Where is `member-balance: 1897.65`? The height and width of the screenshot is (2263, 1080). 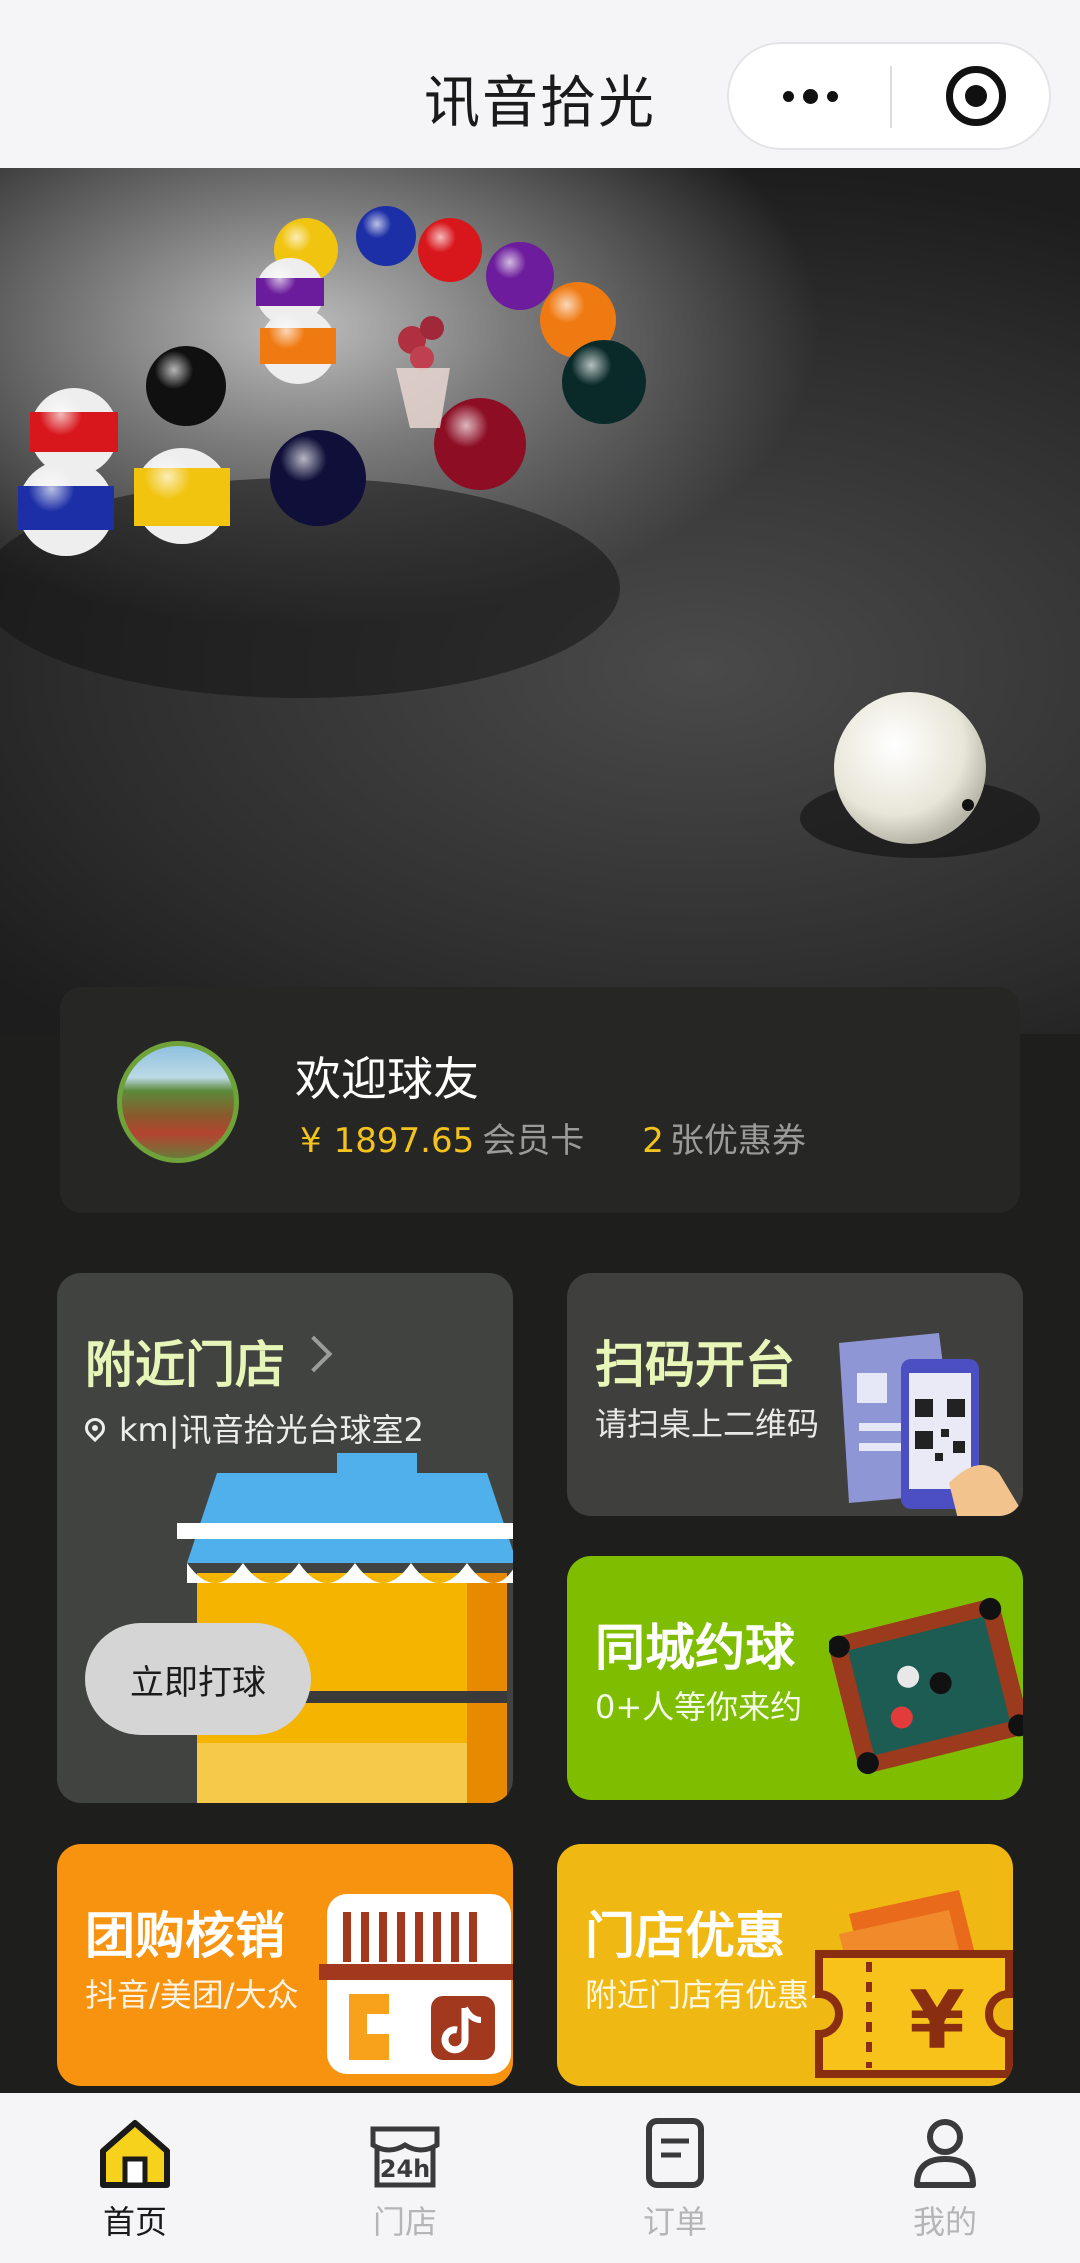
member-balance: 1897.65 is located at coordinates (404, 1141).